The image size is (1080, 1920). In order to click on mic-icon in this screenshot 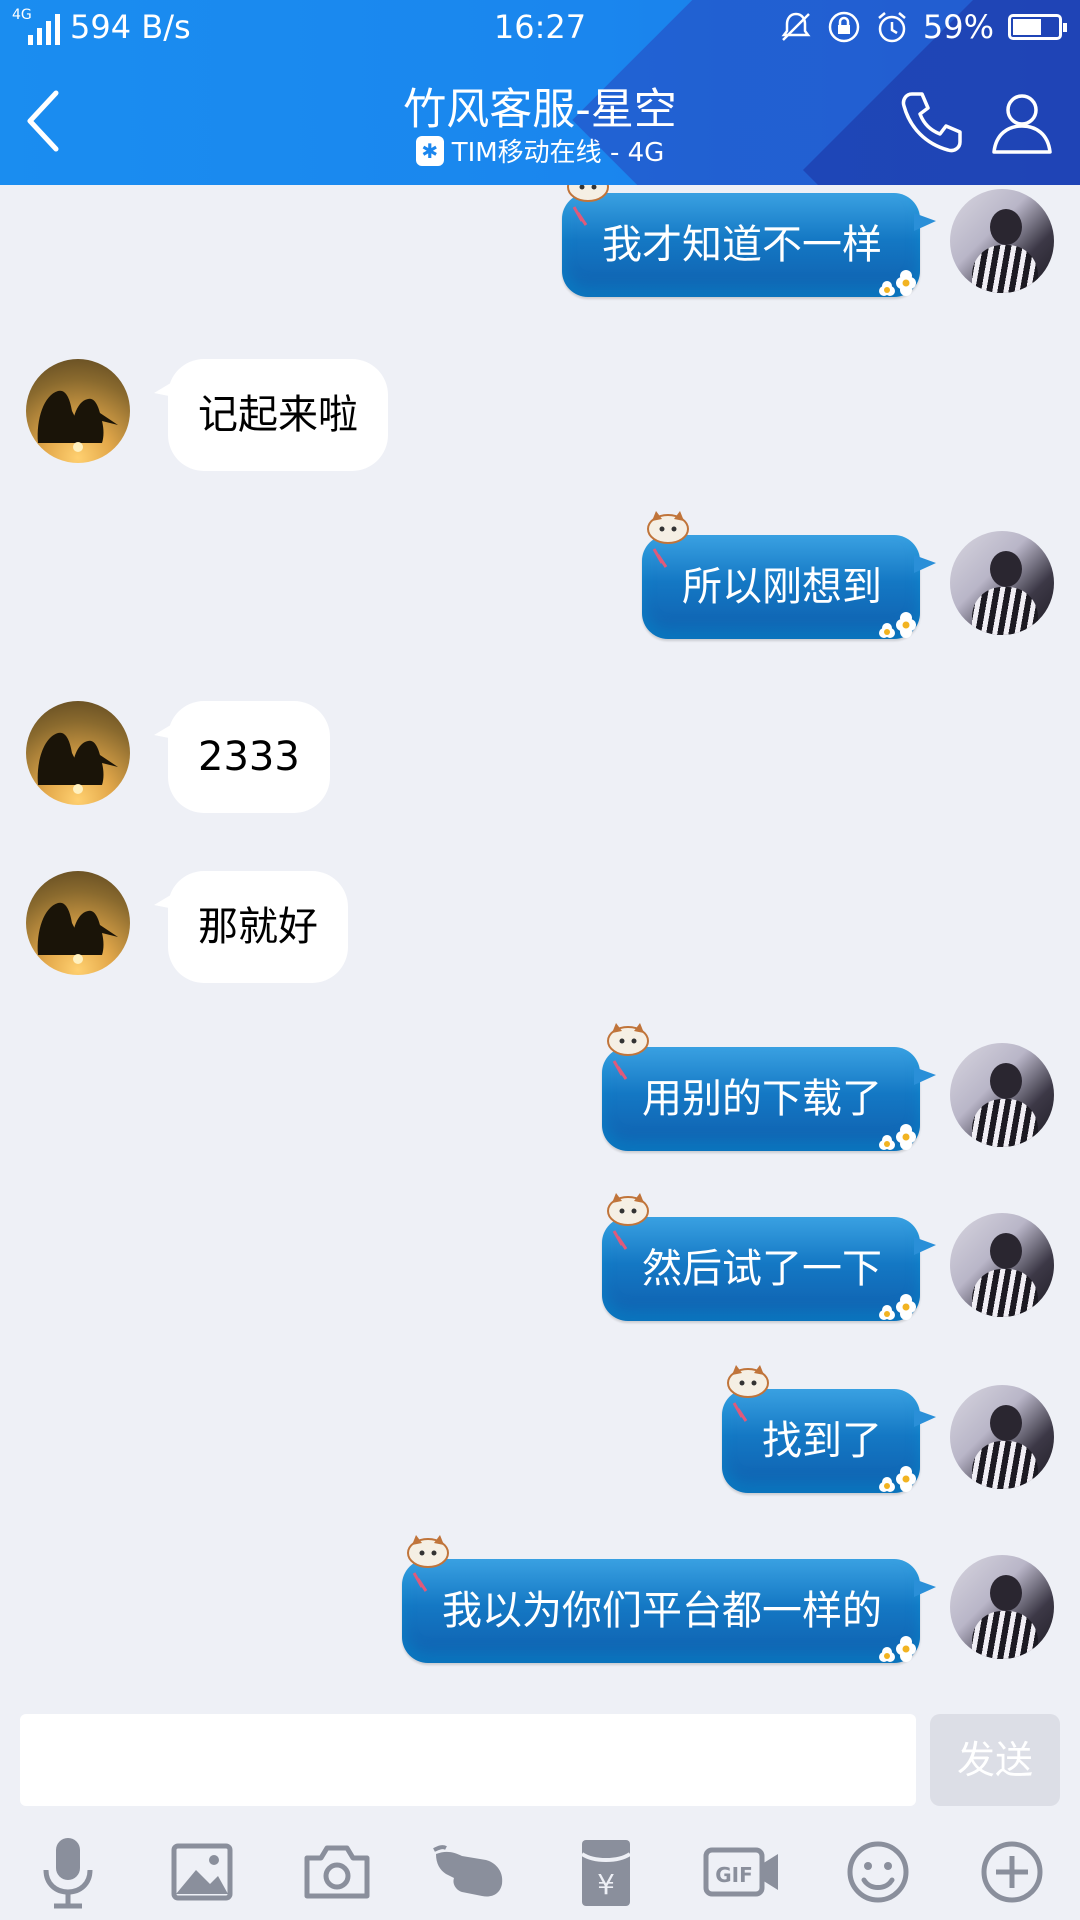, I will do `click(68, 1872)`.